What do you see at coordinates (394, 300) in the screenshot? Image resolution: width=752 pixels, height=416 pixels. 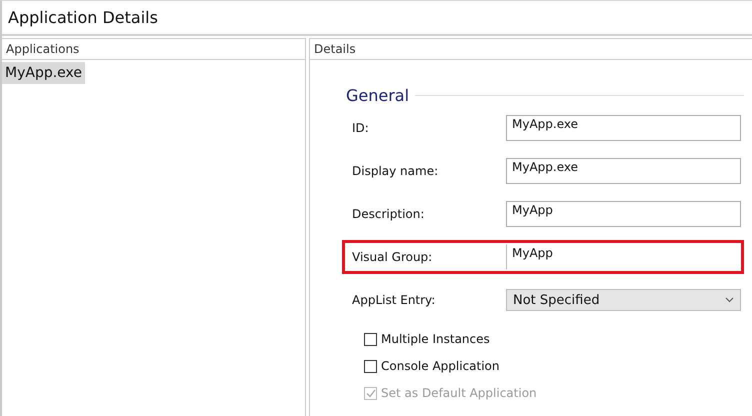 I see `field-label: AppList Entry:` at bounding box center [394, 300].